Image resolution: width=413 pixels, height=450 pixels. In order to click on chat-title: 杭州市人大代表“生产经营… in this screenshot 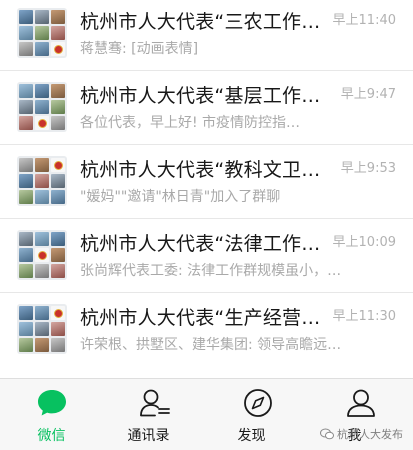, I will do `click(200, 318)`.